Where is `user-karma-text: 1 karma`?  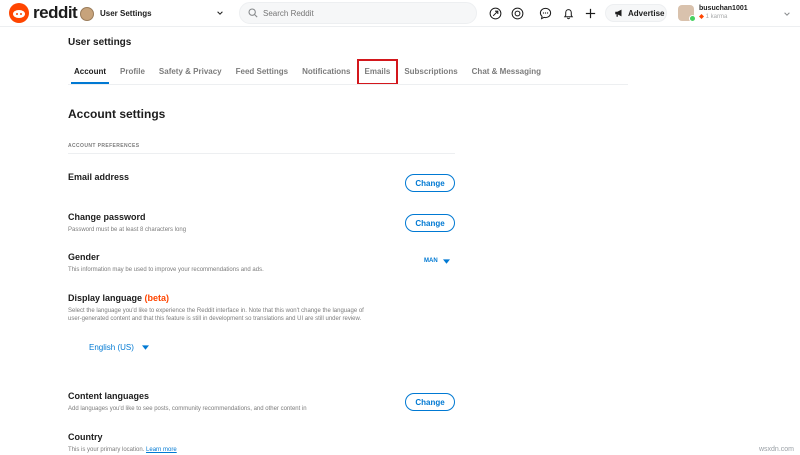 user-karma-text: 1 karma is located at coordinates (716, 17).